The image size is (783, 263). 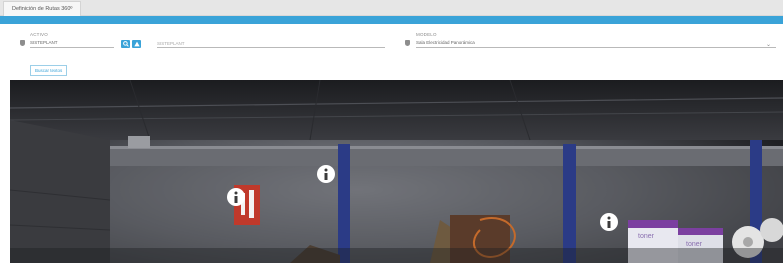 What do you see at coordinates (44, 42) in the screenshot?
I see `activo-input: SISTEPLANT` at bounding box center [44, 42].